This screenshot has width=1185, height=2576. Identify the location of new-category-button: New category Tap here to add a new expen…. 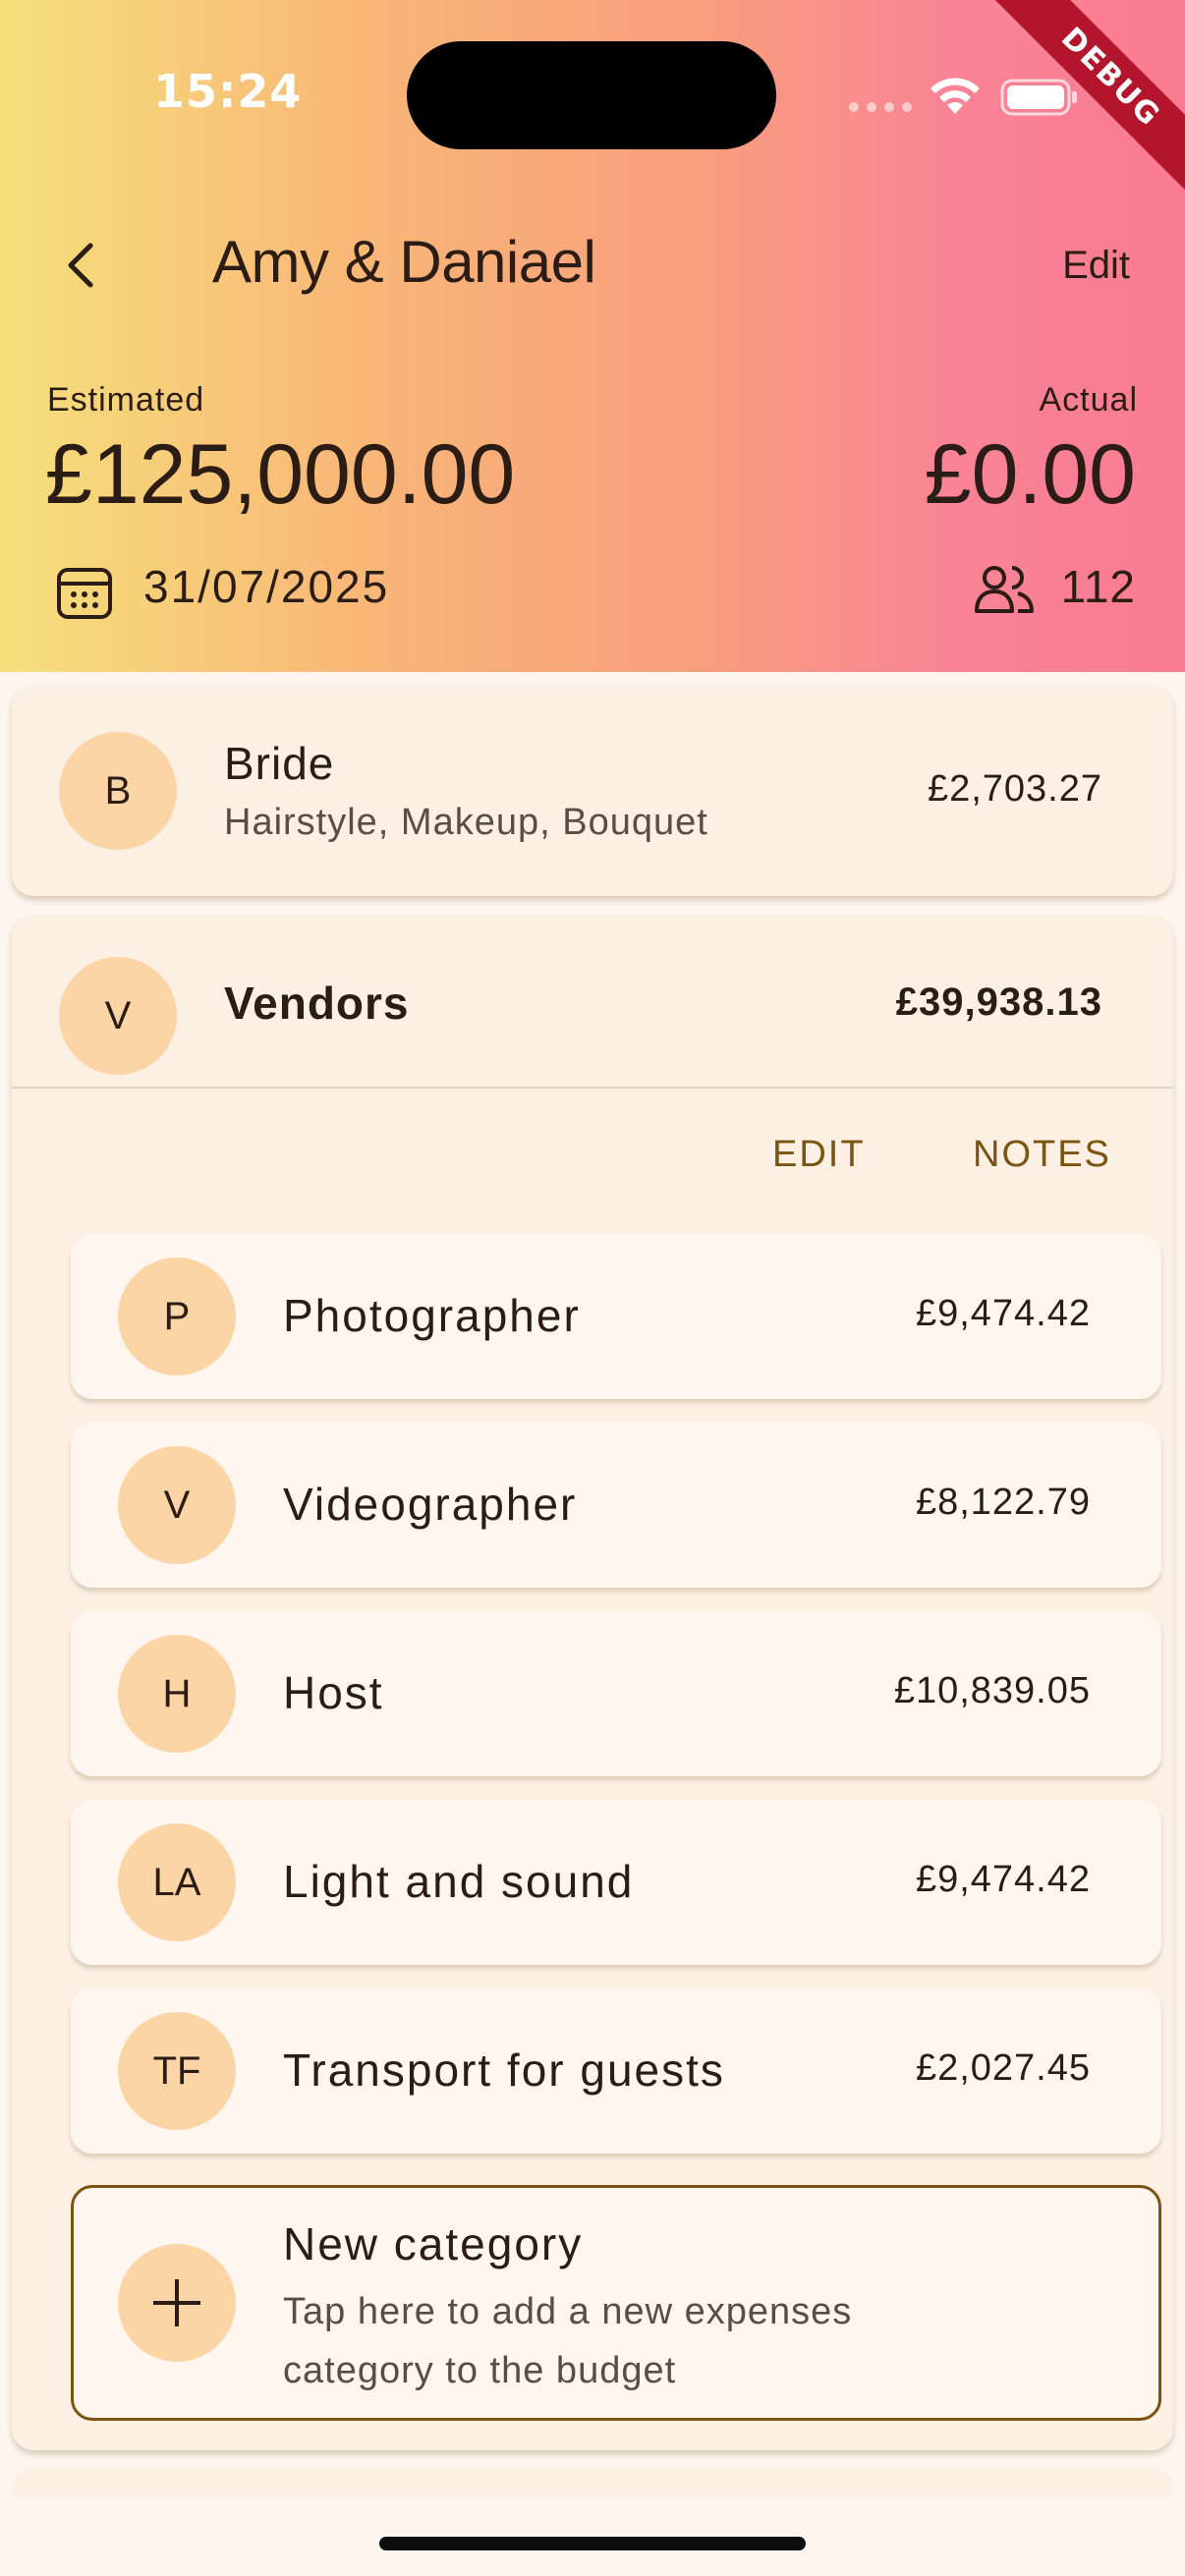
(616, 2303).